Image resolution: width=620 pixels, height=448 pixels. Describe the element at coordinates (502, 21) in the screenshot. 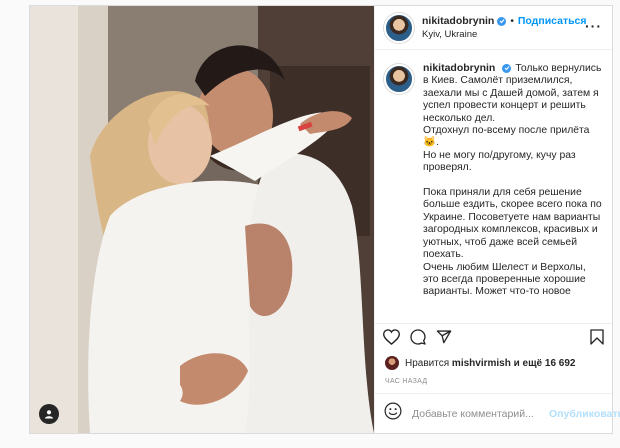

I see `verified-badge-icon` at that location.